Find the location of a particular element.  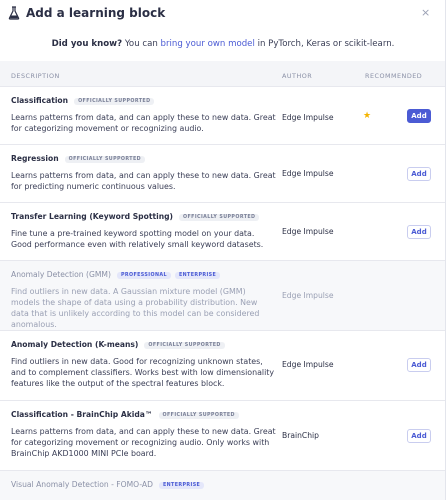

flask-icon is located at coordinates (14, 13).